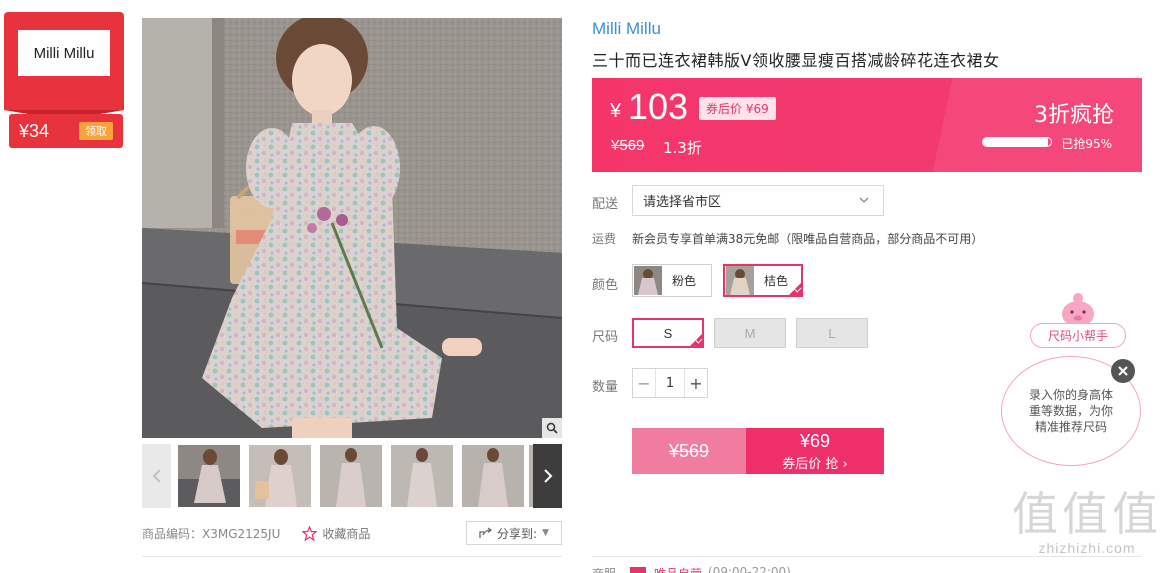  What do you see at coordinates (34, 130) in the screenshot?
I see `coupon-price: ¥34` at bounding box center [34, 130].